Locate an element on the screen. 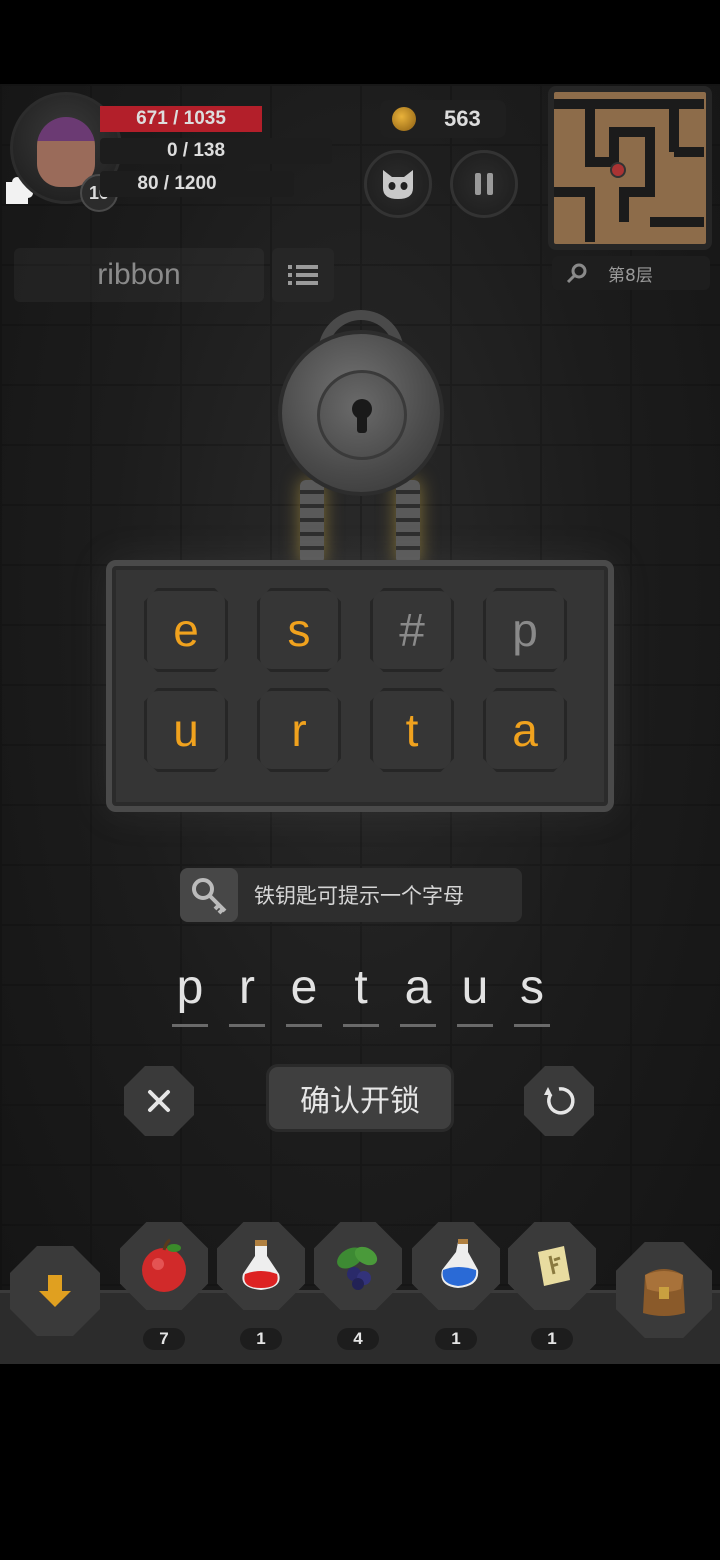 This screenshot has width=720, height=1560. answer-letter-slot: a is located at coordinates (418, 993).